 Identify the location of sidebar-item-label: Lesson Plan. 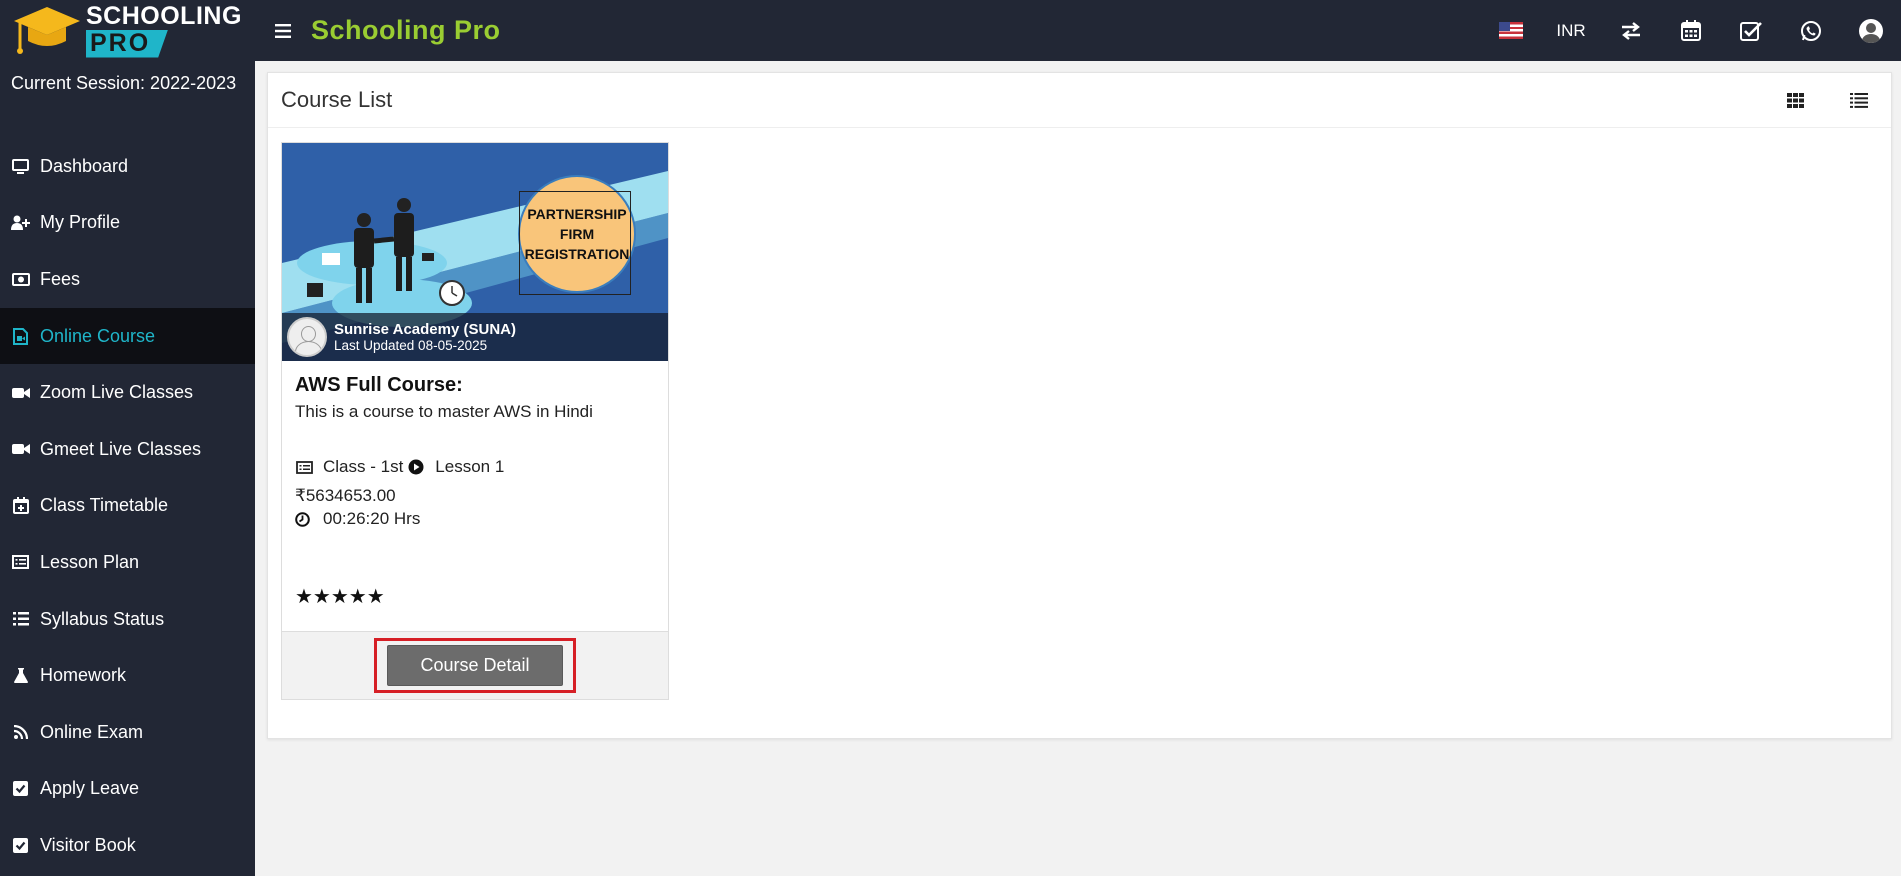
(90, 561).